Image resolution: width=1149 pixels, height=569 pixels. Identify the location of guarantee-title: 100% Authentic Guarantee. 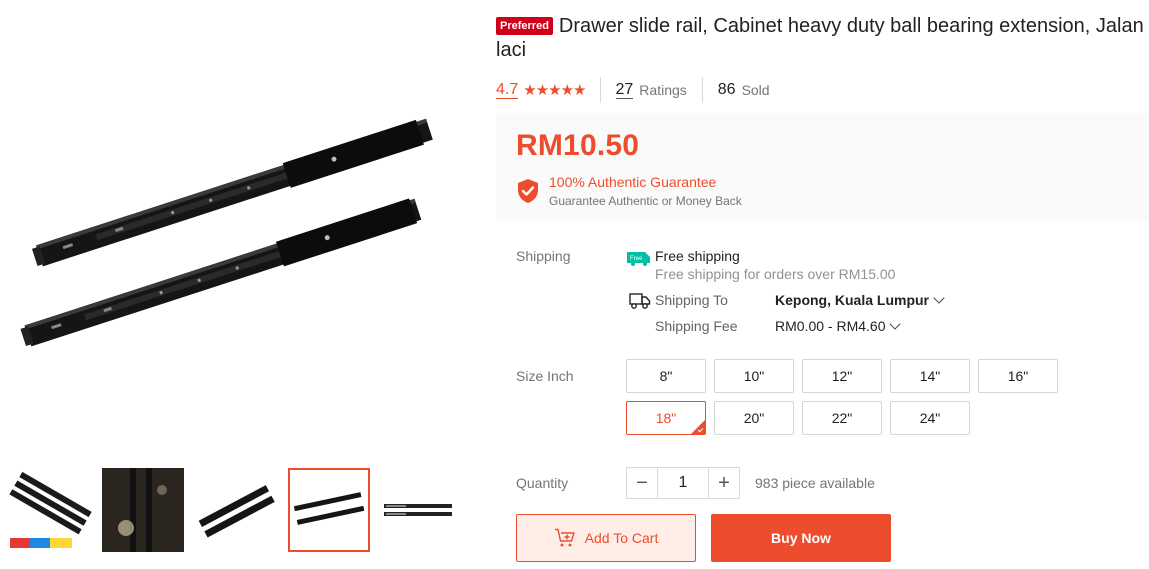
(632, 182).